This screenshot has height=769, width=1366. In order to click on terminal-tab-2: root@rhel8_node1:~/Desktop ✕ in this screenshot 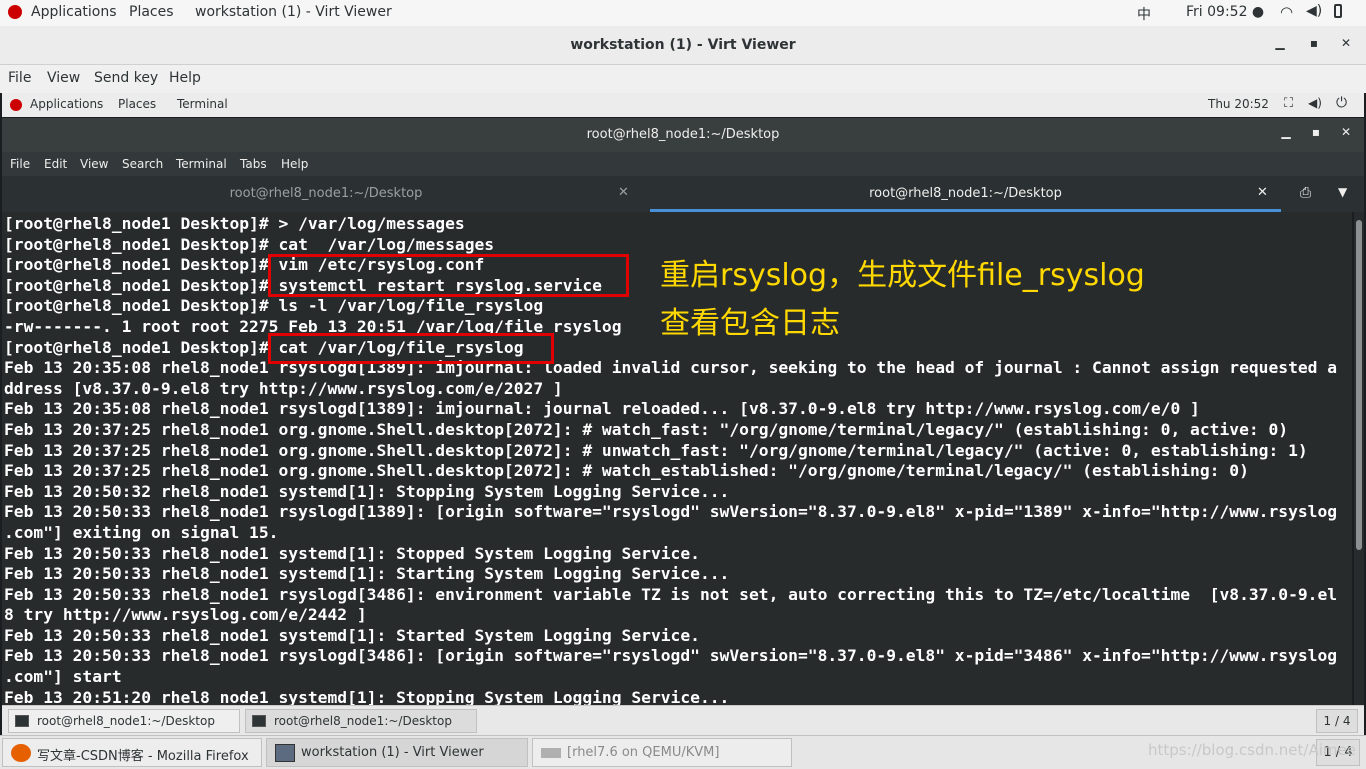, I will do `click(965, 194)`.